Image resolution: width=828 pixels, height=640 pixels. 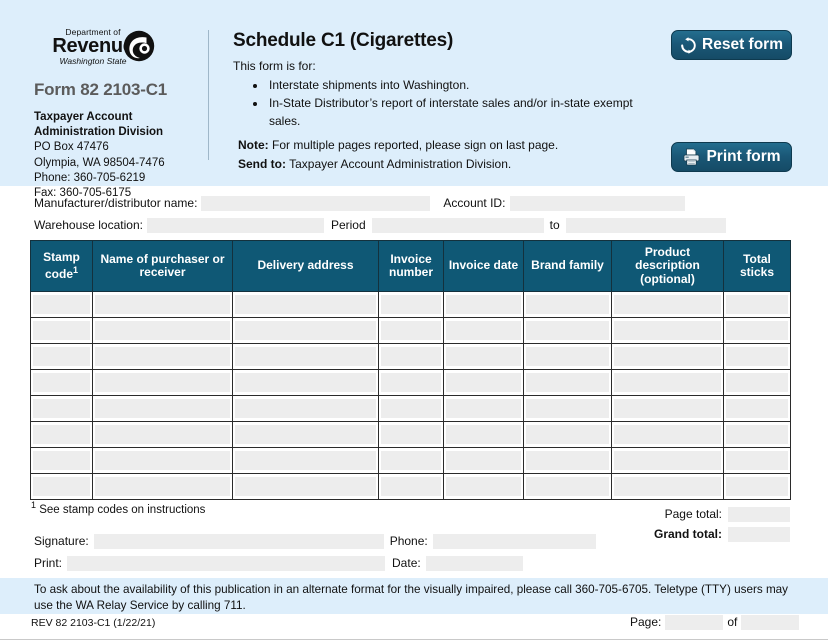 What do you see at coordinates (759, 515) in the screenshot?
I see `page-total-input` at bounding box center [759, 515].